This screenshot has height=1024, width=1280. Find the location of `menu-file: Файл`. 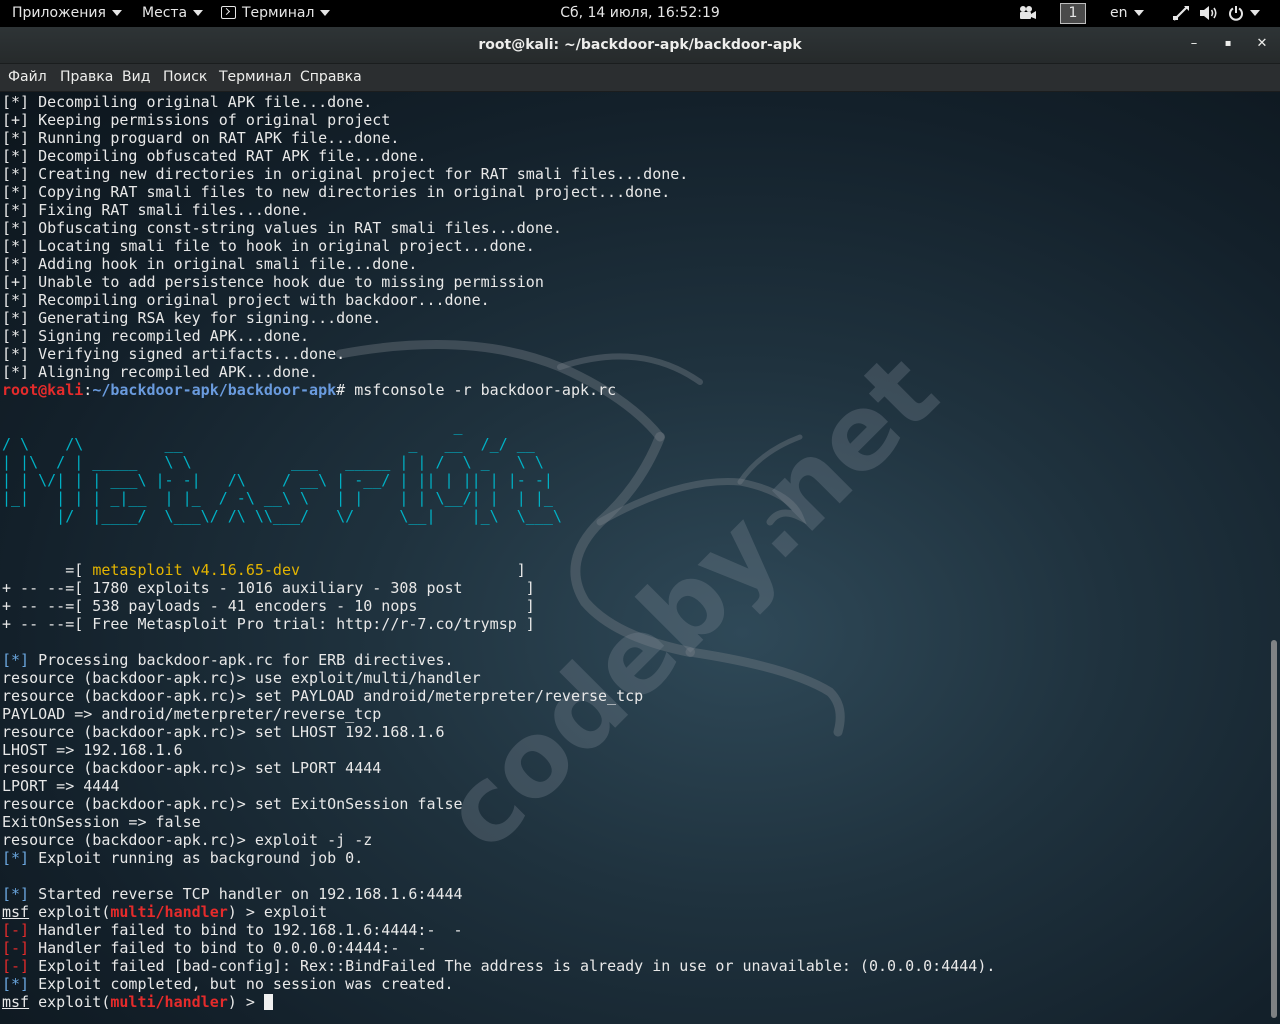

menu-file: Файл is located at coordinates (27, 77).